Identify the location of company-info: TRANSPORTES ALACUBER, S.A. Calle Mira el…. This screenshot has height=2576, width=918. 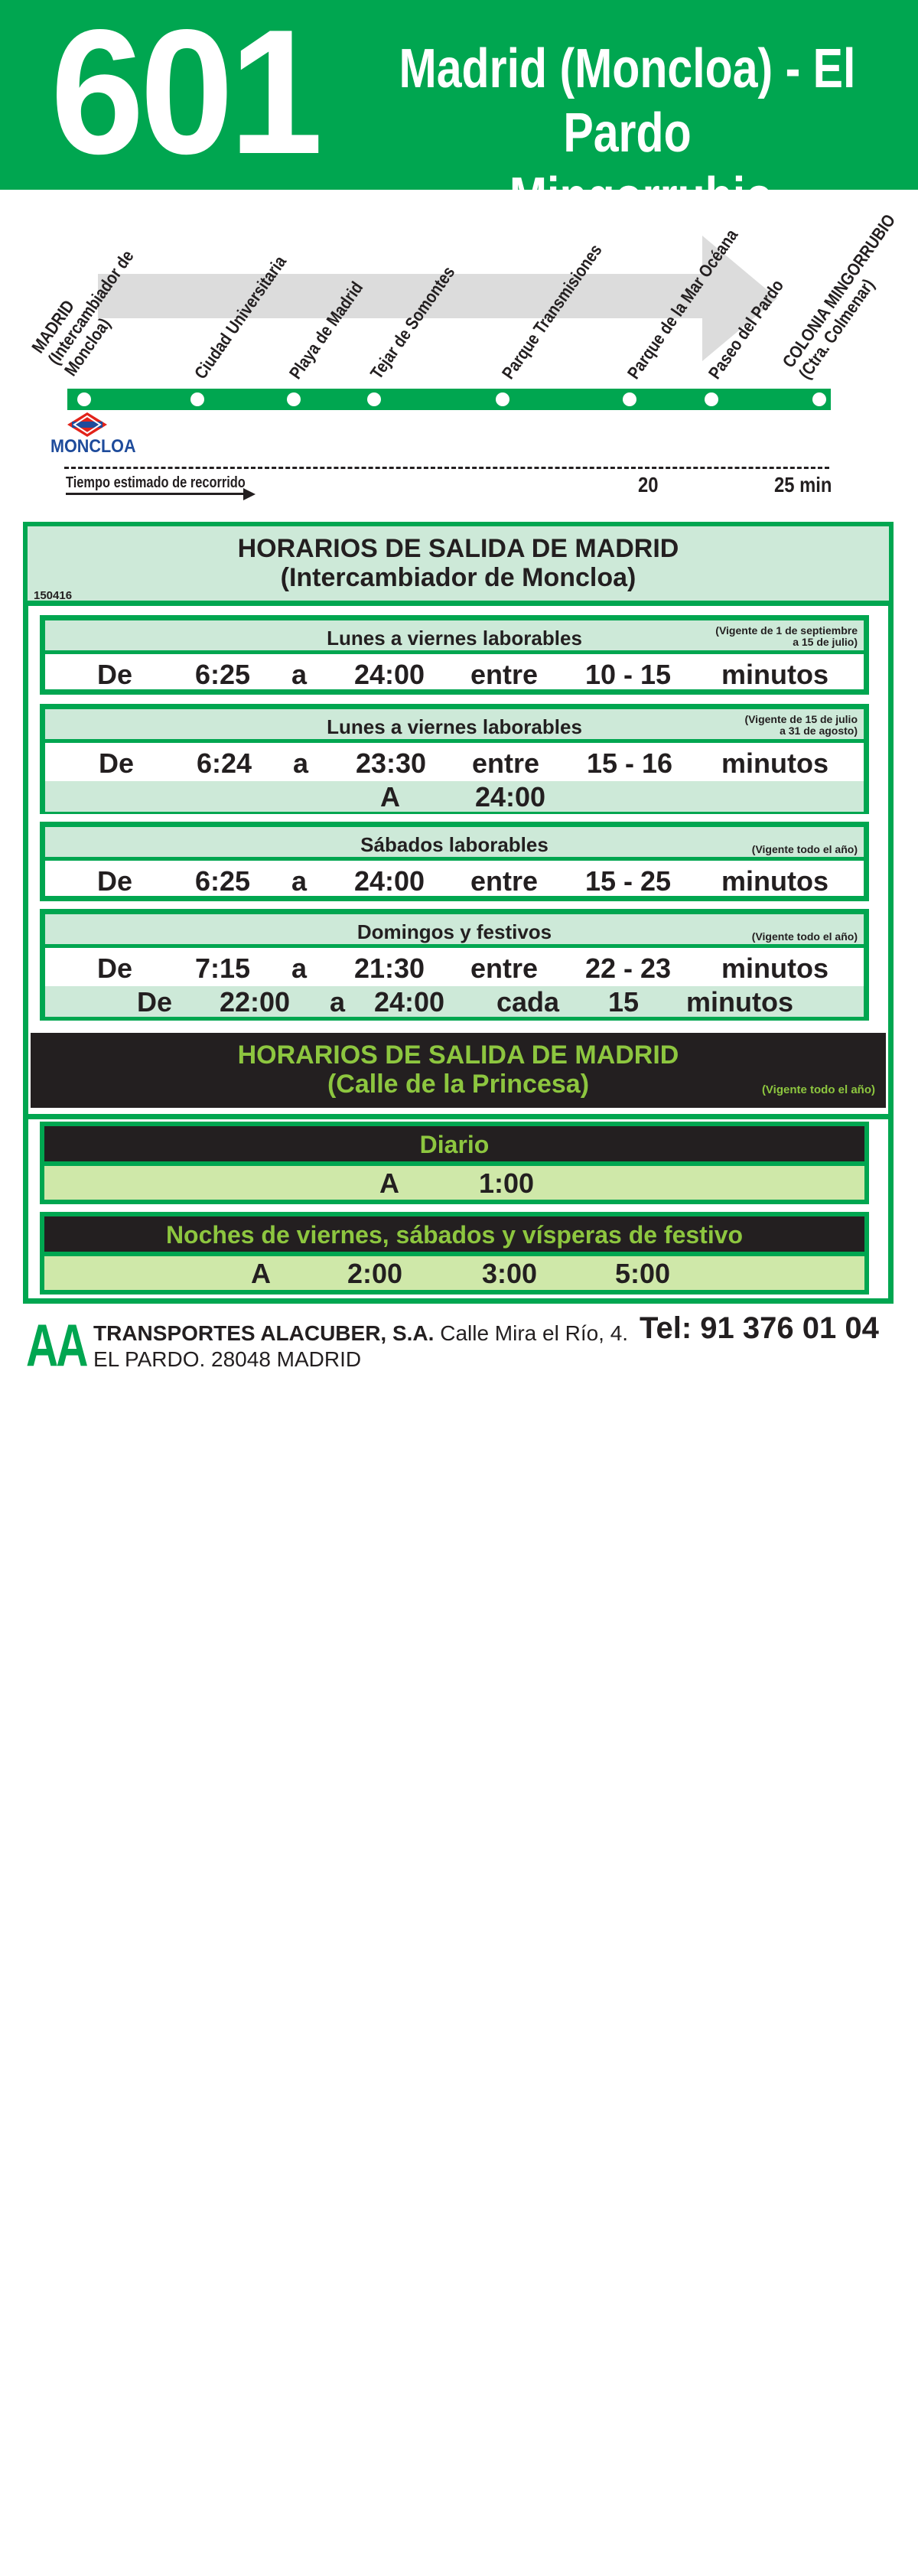
(360, 1347).